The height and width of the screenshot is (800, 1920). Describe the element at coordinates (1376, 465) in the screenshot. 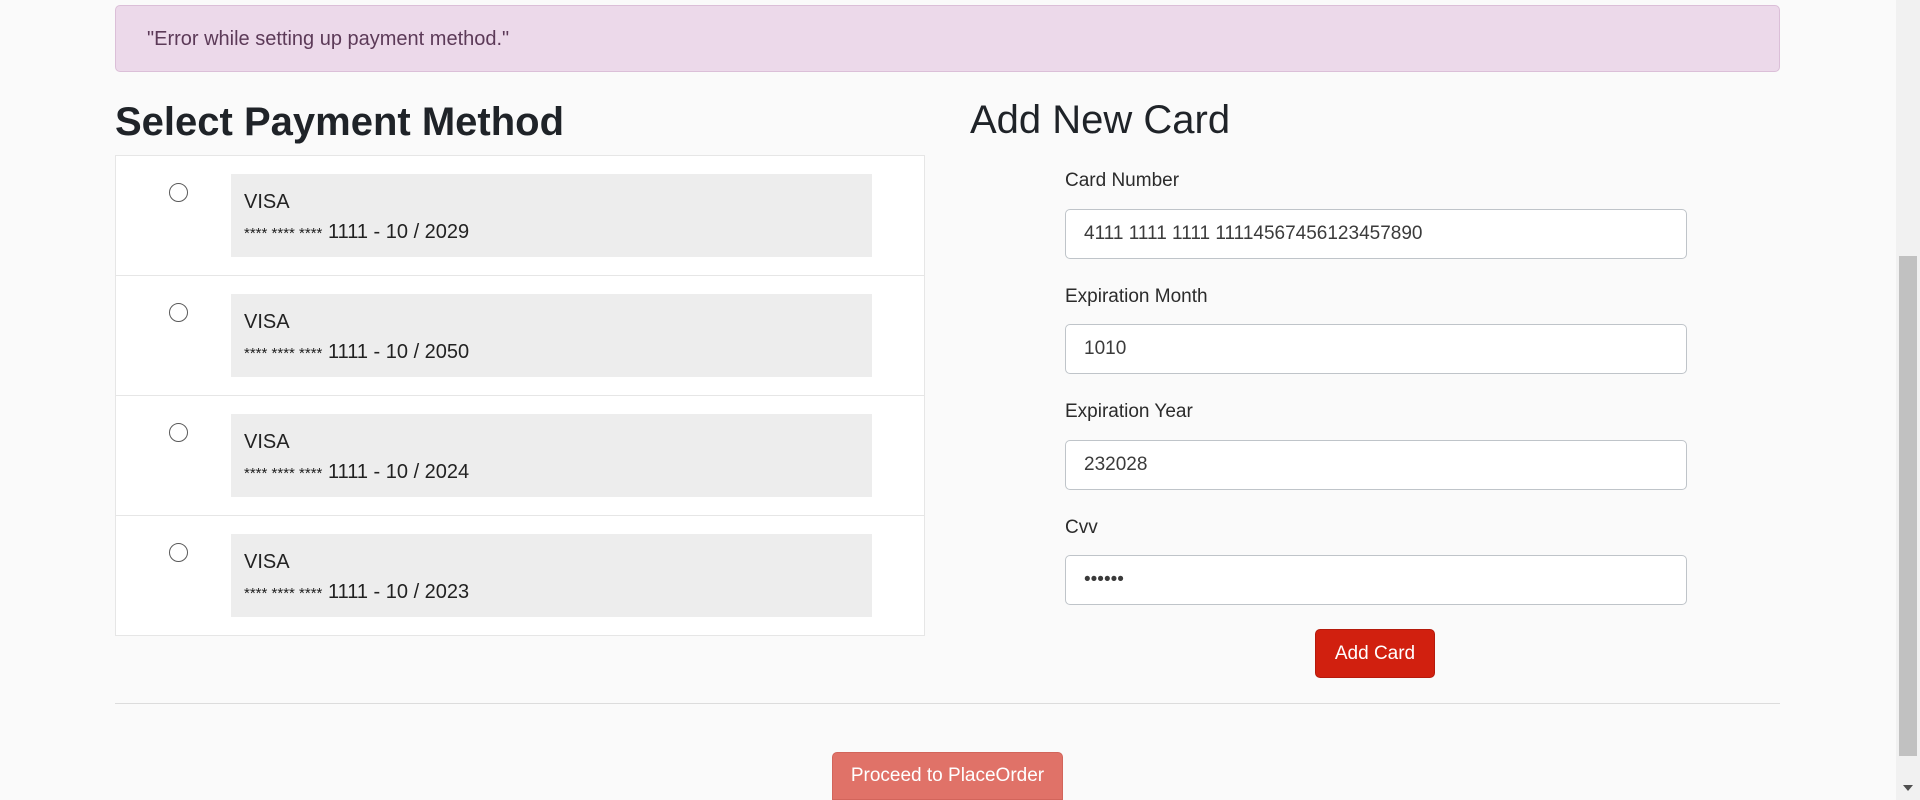

I see `exp-year-input` at that location.